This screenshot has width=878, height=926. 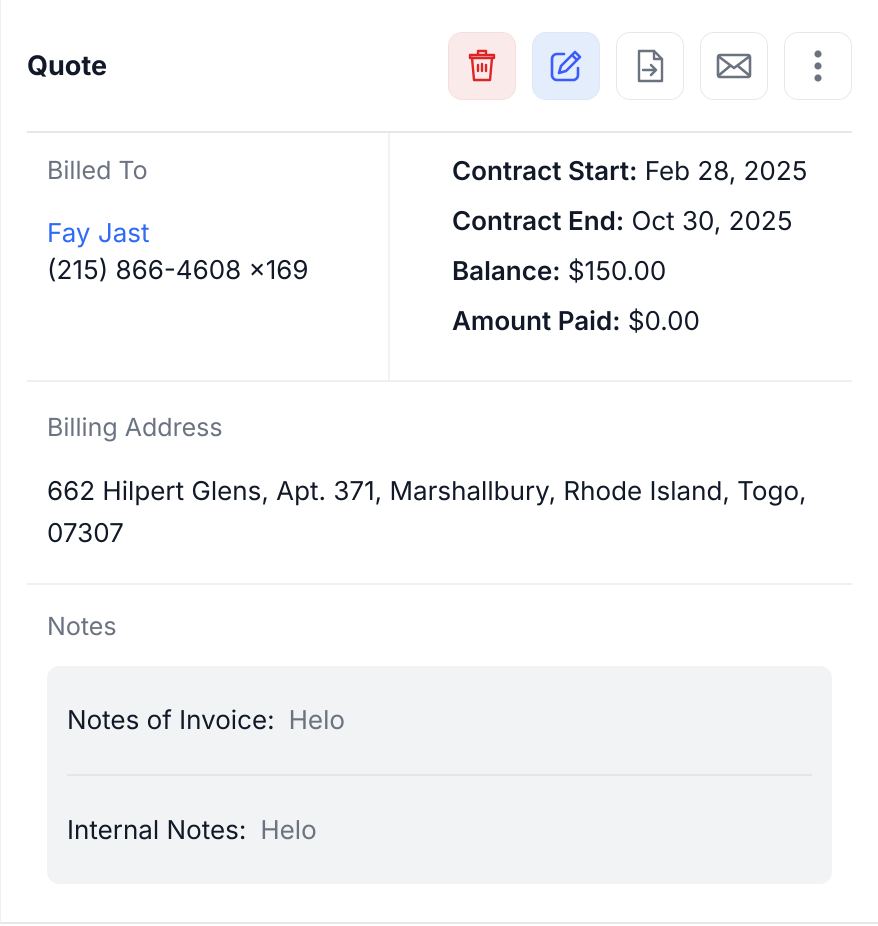 I want to click on file-arrow-icon, so click(x=650, y=65).